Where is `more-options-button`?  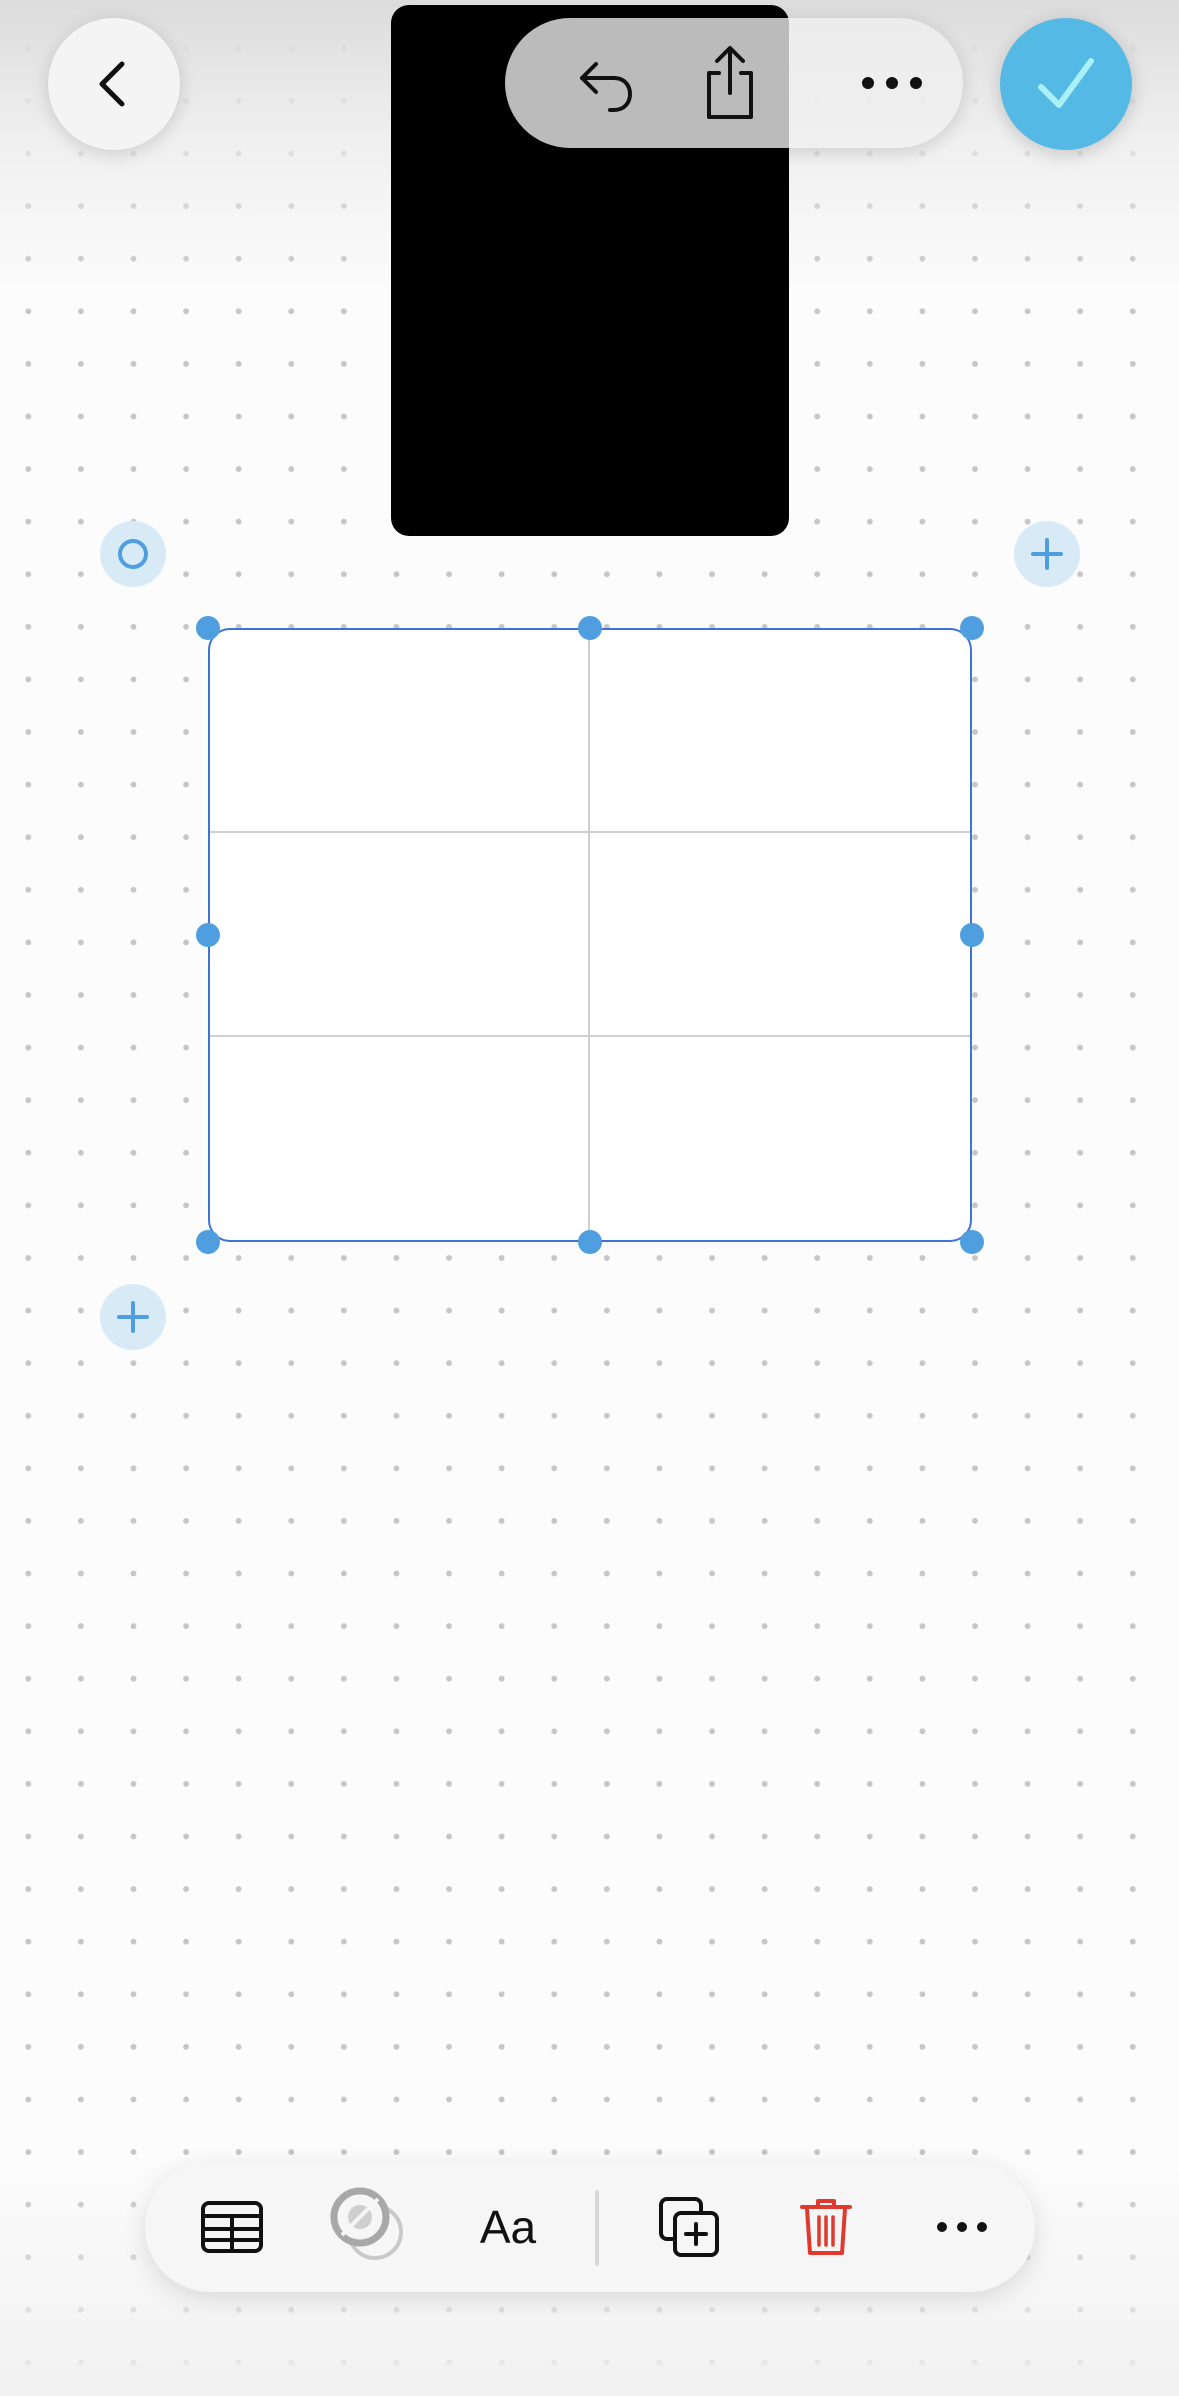
more-options-button is located at coordinates (962, 2227).